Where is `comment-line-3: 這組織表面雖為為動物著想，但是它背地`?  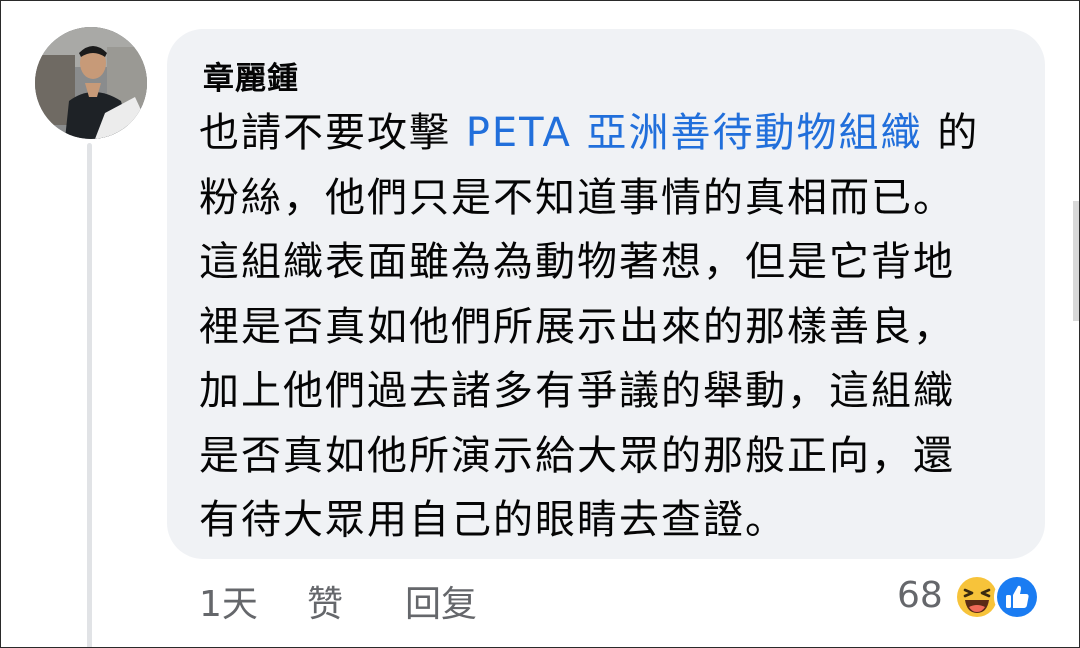
comment-line-3: 這組織表面雖為為動物著想，但是它背地 is located at coordinates (577, 262).